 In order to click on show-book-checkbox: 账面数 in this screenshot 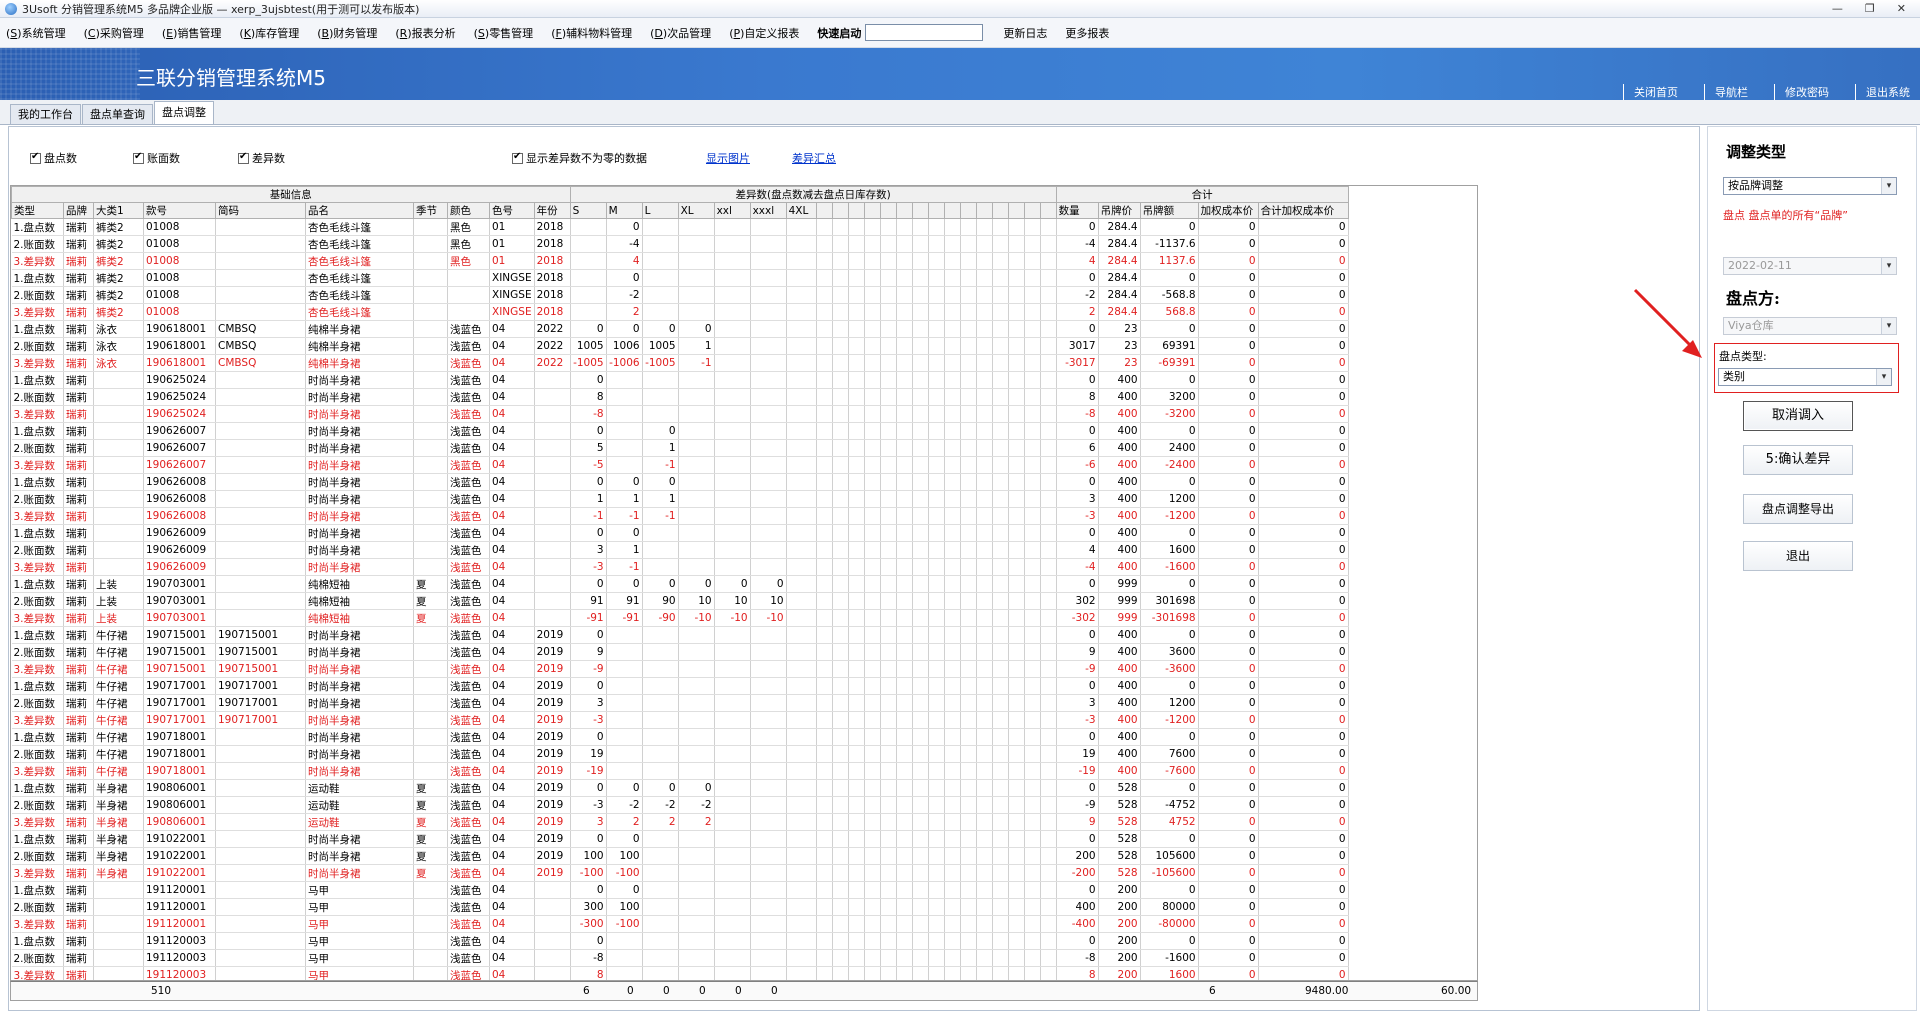, I will do `click(156, 158)`.